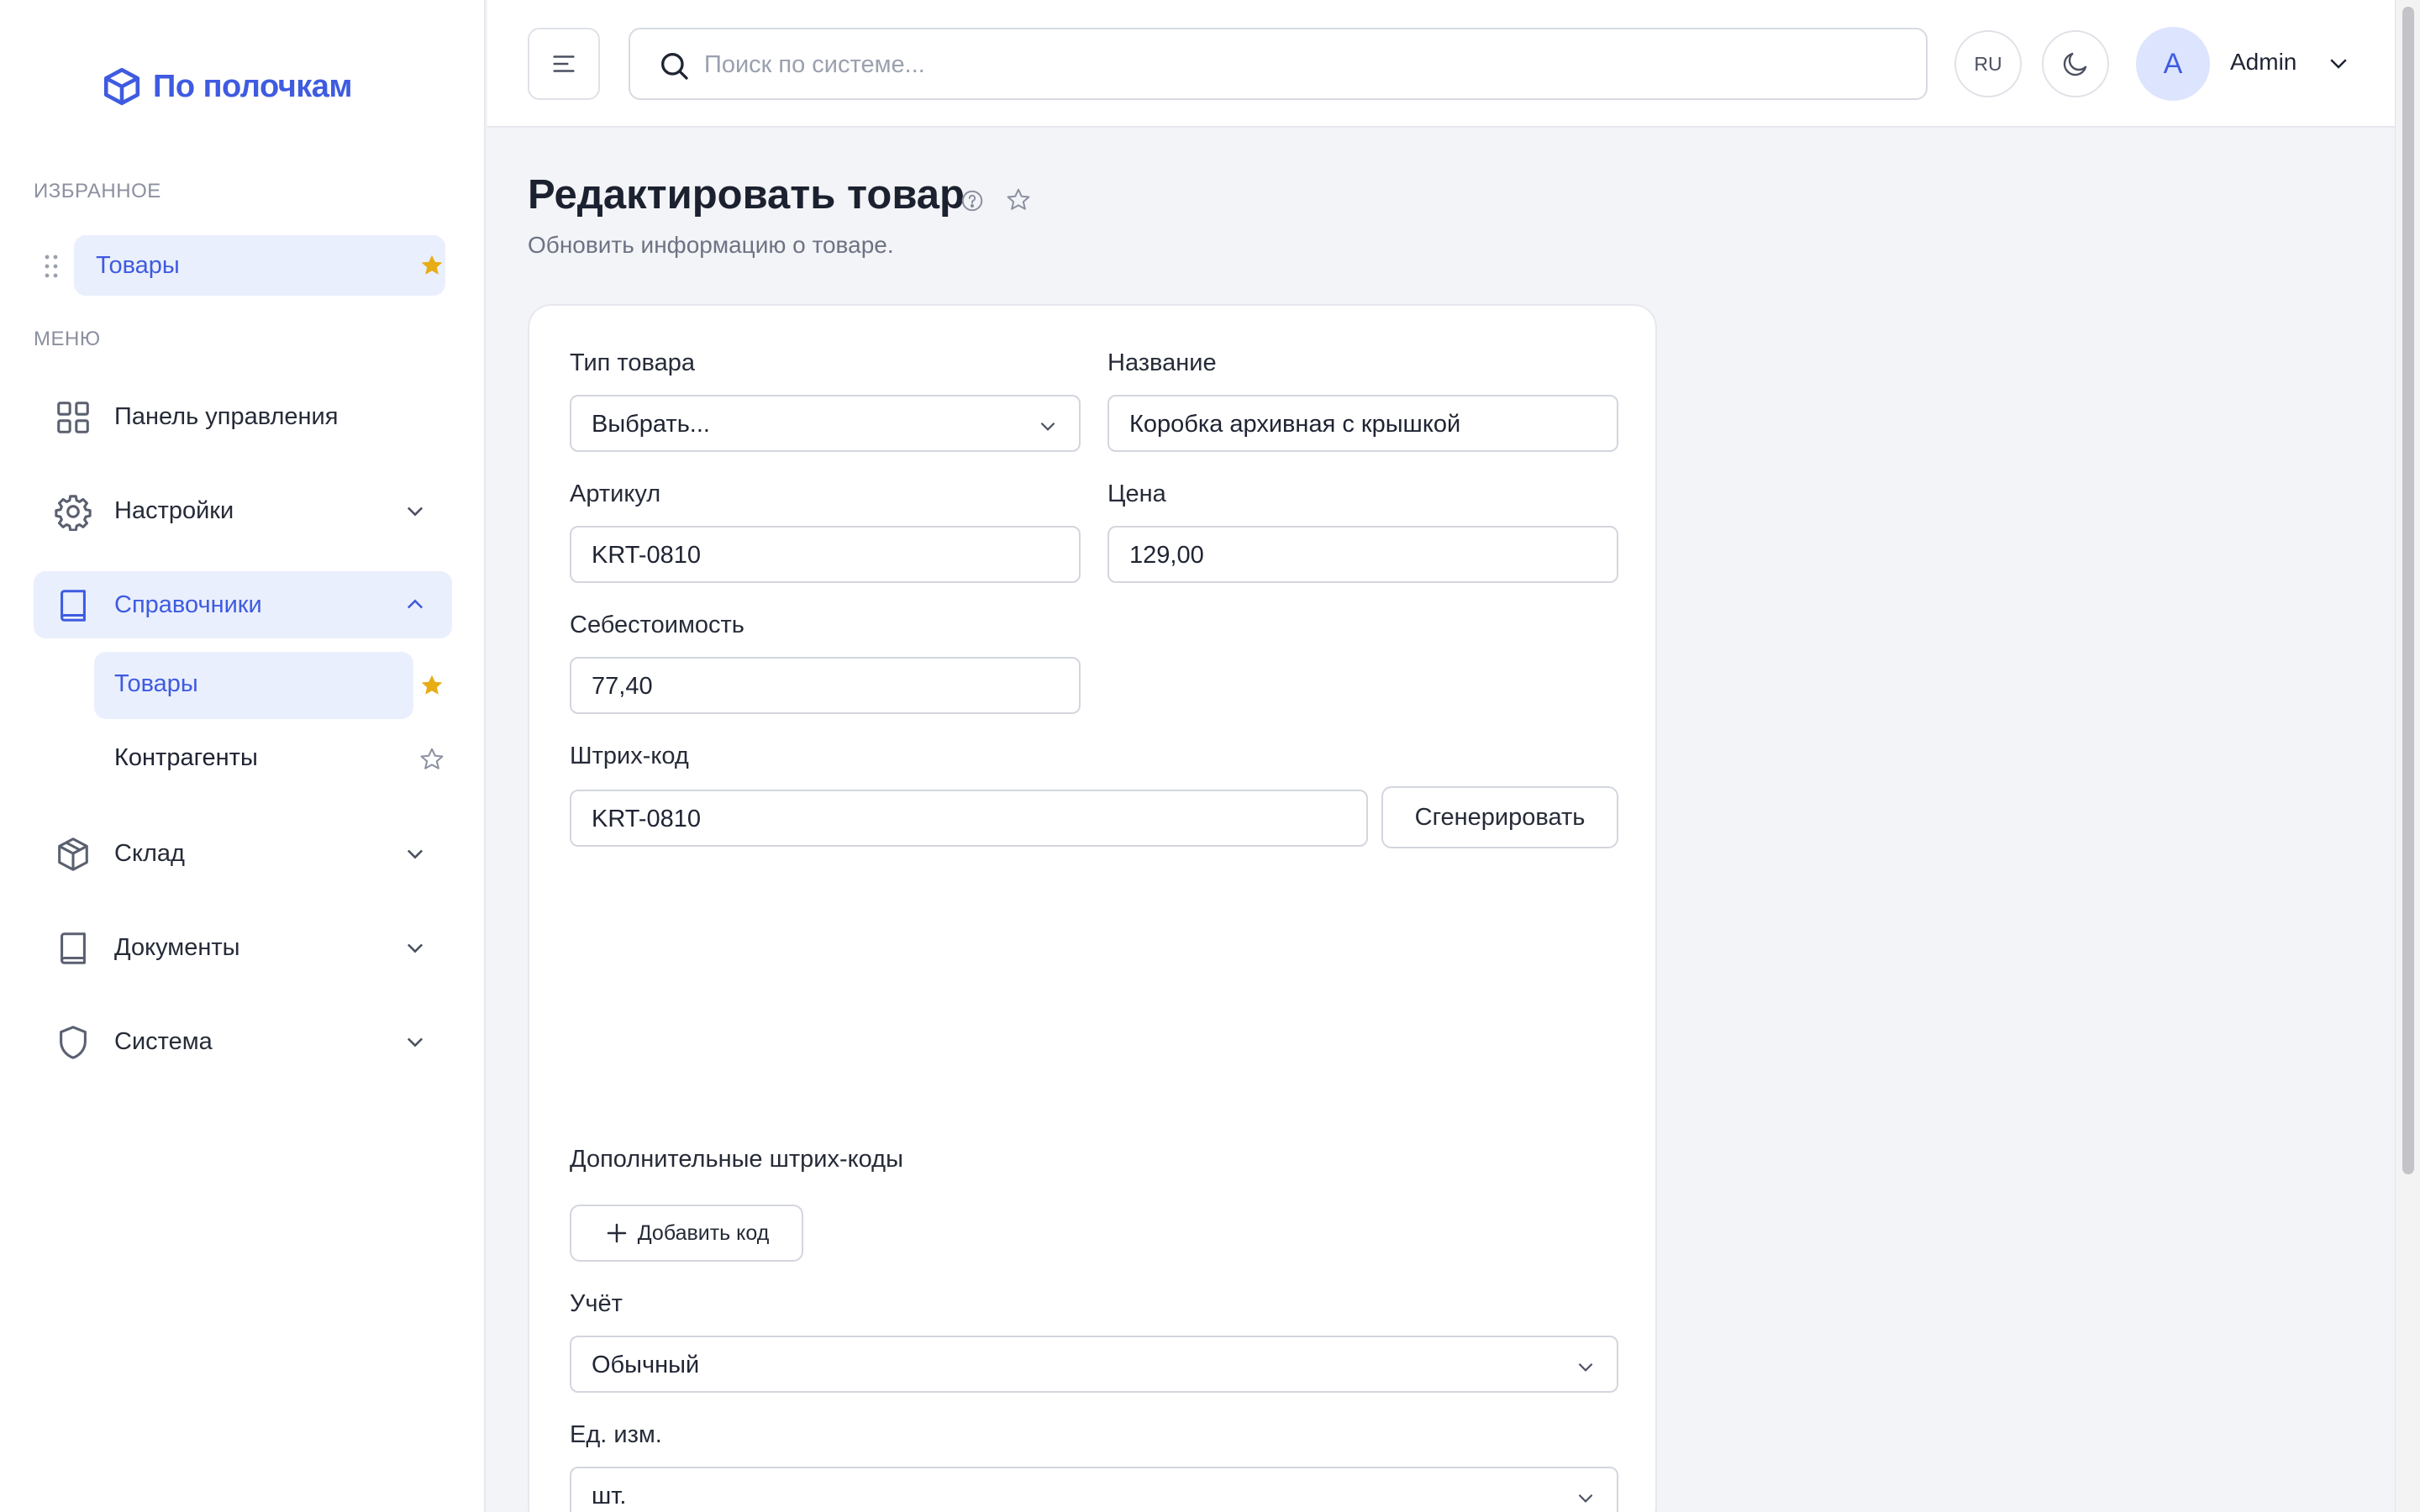 The image size is (2420, 1512). Describe the element at coordinates (2408, 590) in the screenshot. I see `scrollbar-thumb` at that location.